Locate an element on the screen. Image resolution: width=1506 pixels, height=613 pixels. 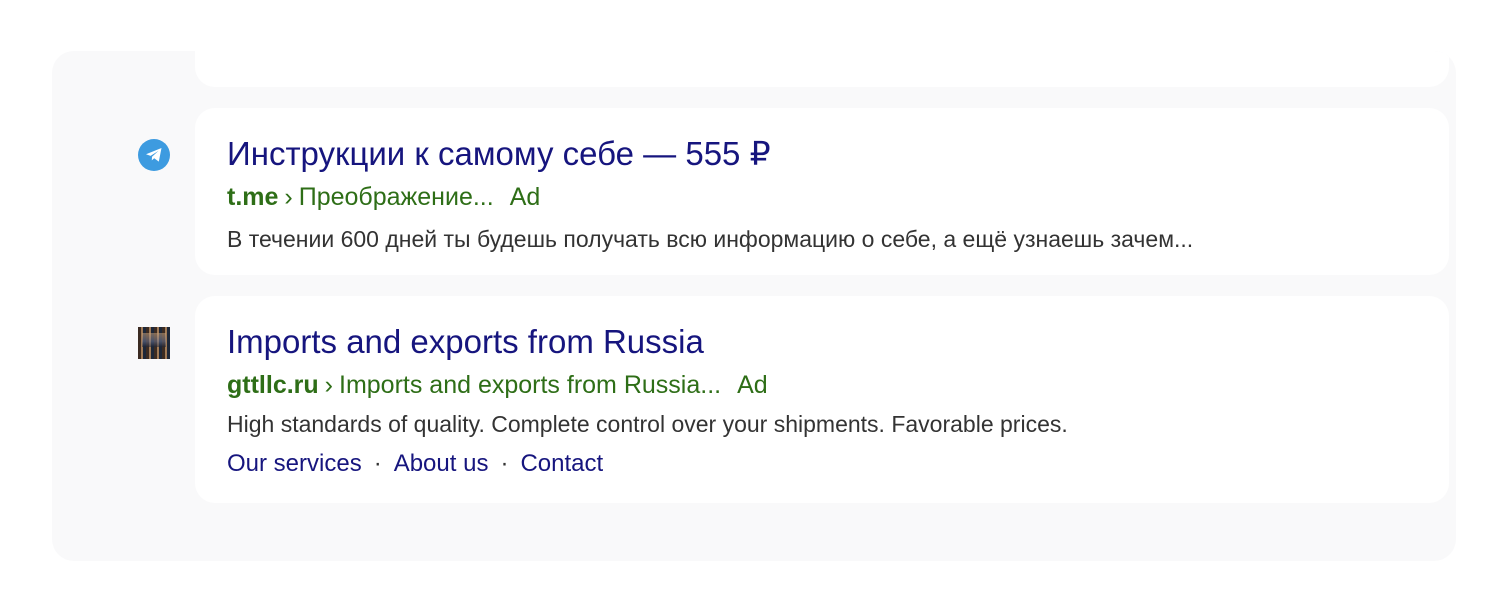
result-title-link: Imports and exports from Russia is located at coordinates (465, 342).